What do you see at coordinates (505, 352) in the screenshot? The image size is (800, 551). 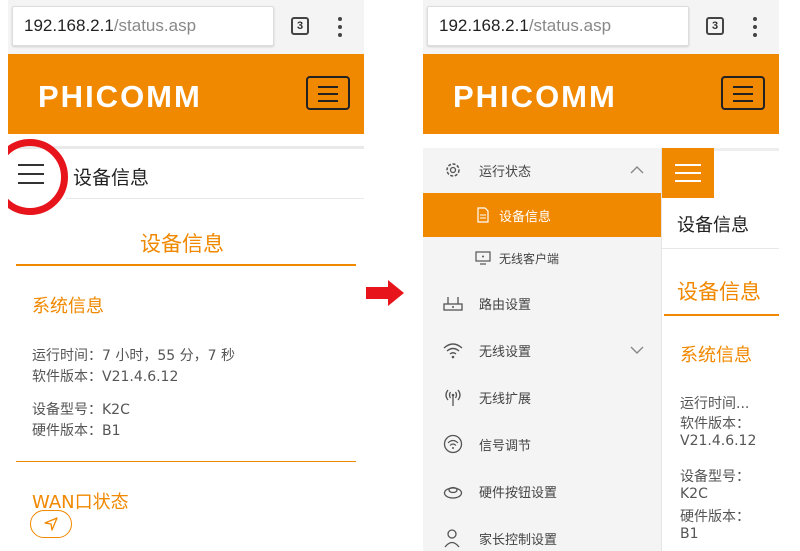 I see `sidebar-item-label: 无线设置` at bounding box center [505, 352].